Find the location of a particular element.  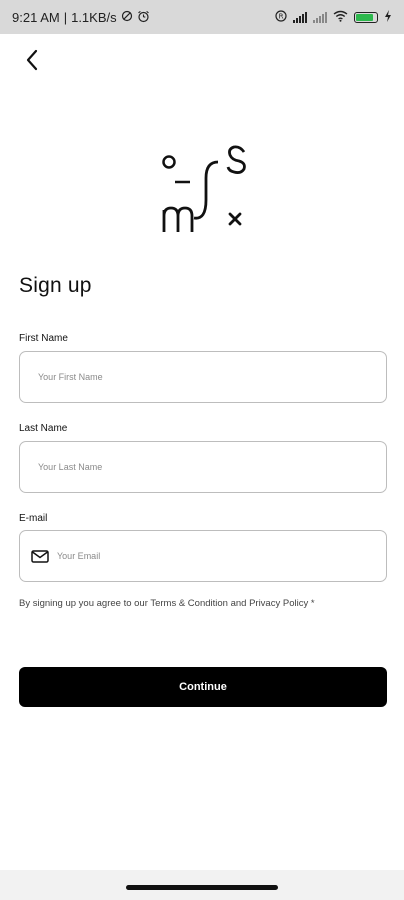

first-name-field is located at coordinates (203, 377).